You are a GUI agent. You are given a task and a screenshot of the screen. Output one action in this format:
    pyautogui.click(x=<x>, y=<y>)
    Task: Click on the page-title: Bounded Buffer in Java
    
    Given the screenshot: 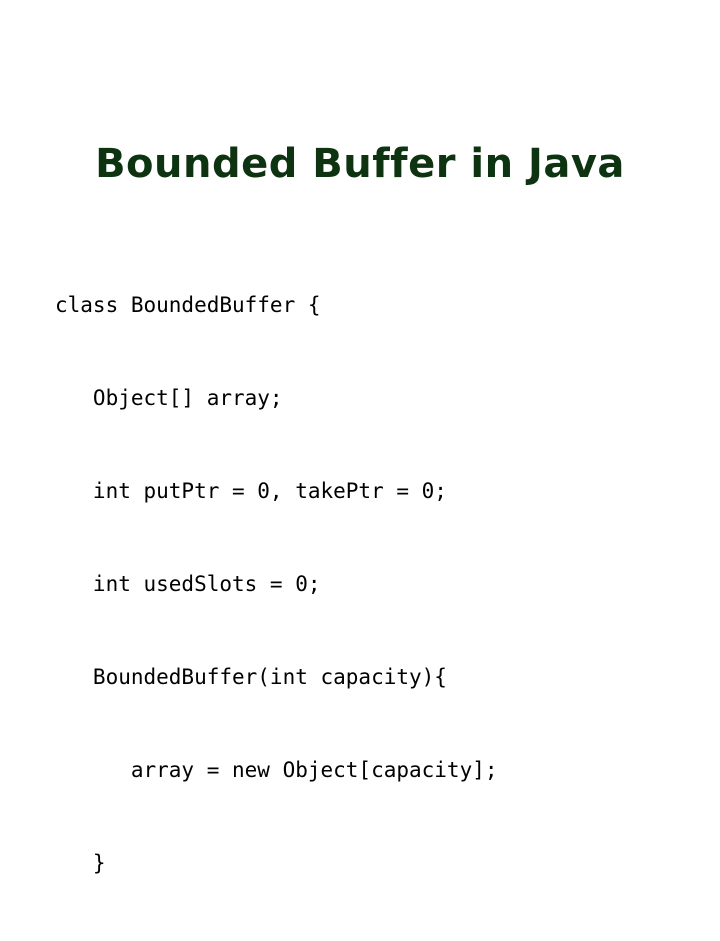 What is the action you would take?
    pyautogui.click(x=360, y=164)
    